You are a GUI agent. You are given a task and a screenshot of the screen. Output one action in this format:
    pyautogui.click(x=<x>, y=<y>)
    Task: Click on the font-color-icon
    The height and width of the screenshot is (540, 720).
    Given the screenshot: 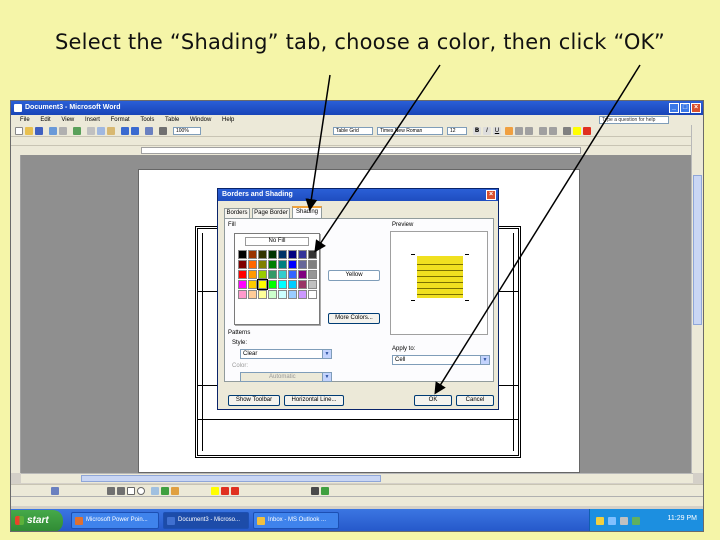 What is the action you would take?
    pyautogui.click(x=587, y=131)
    